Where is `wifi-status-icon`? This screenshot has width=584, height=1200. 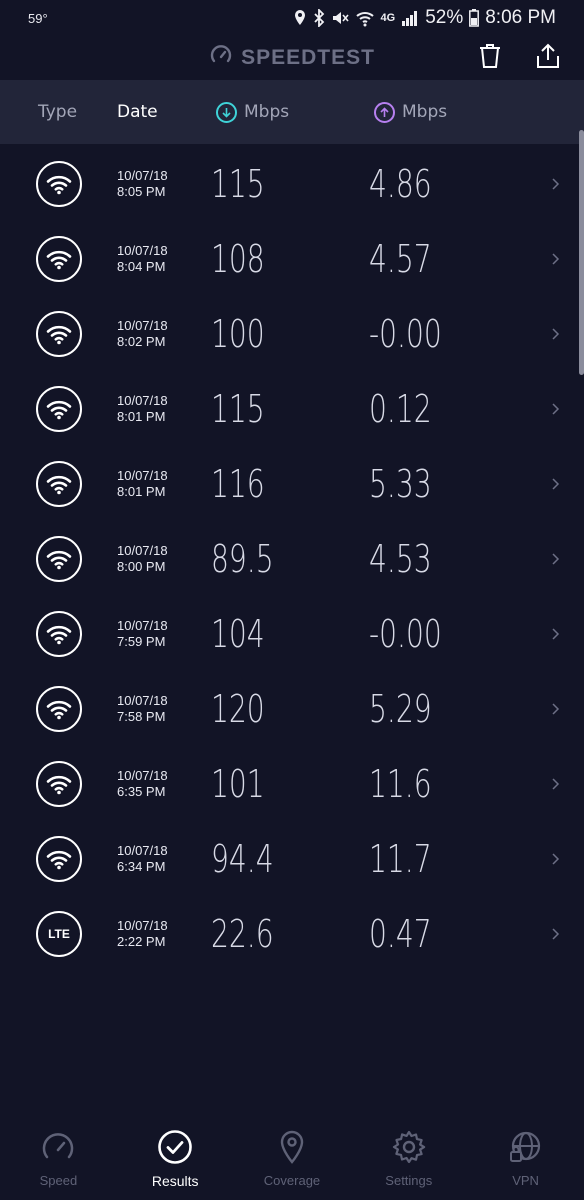 wifi-status-icon is located at coordinates (365, 18).